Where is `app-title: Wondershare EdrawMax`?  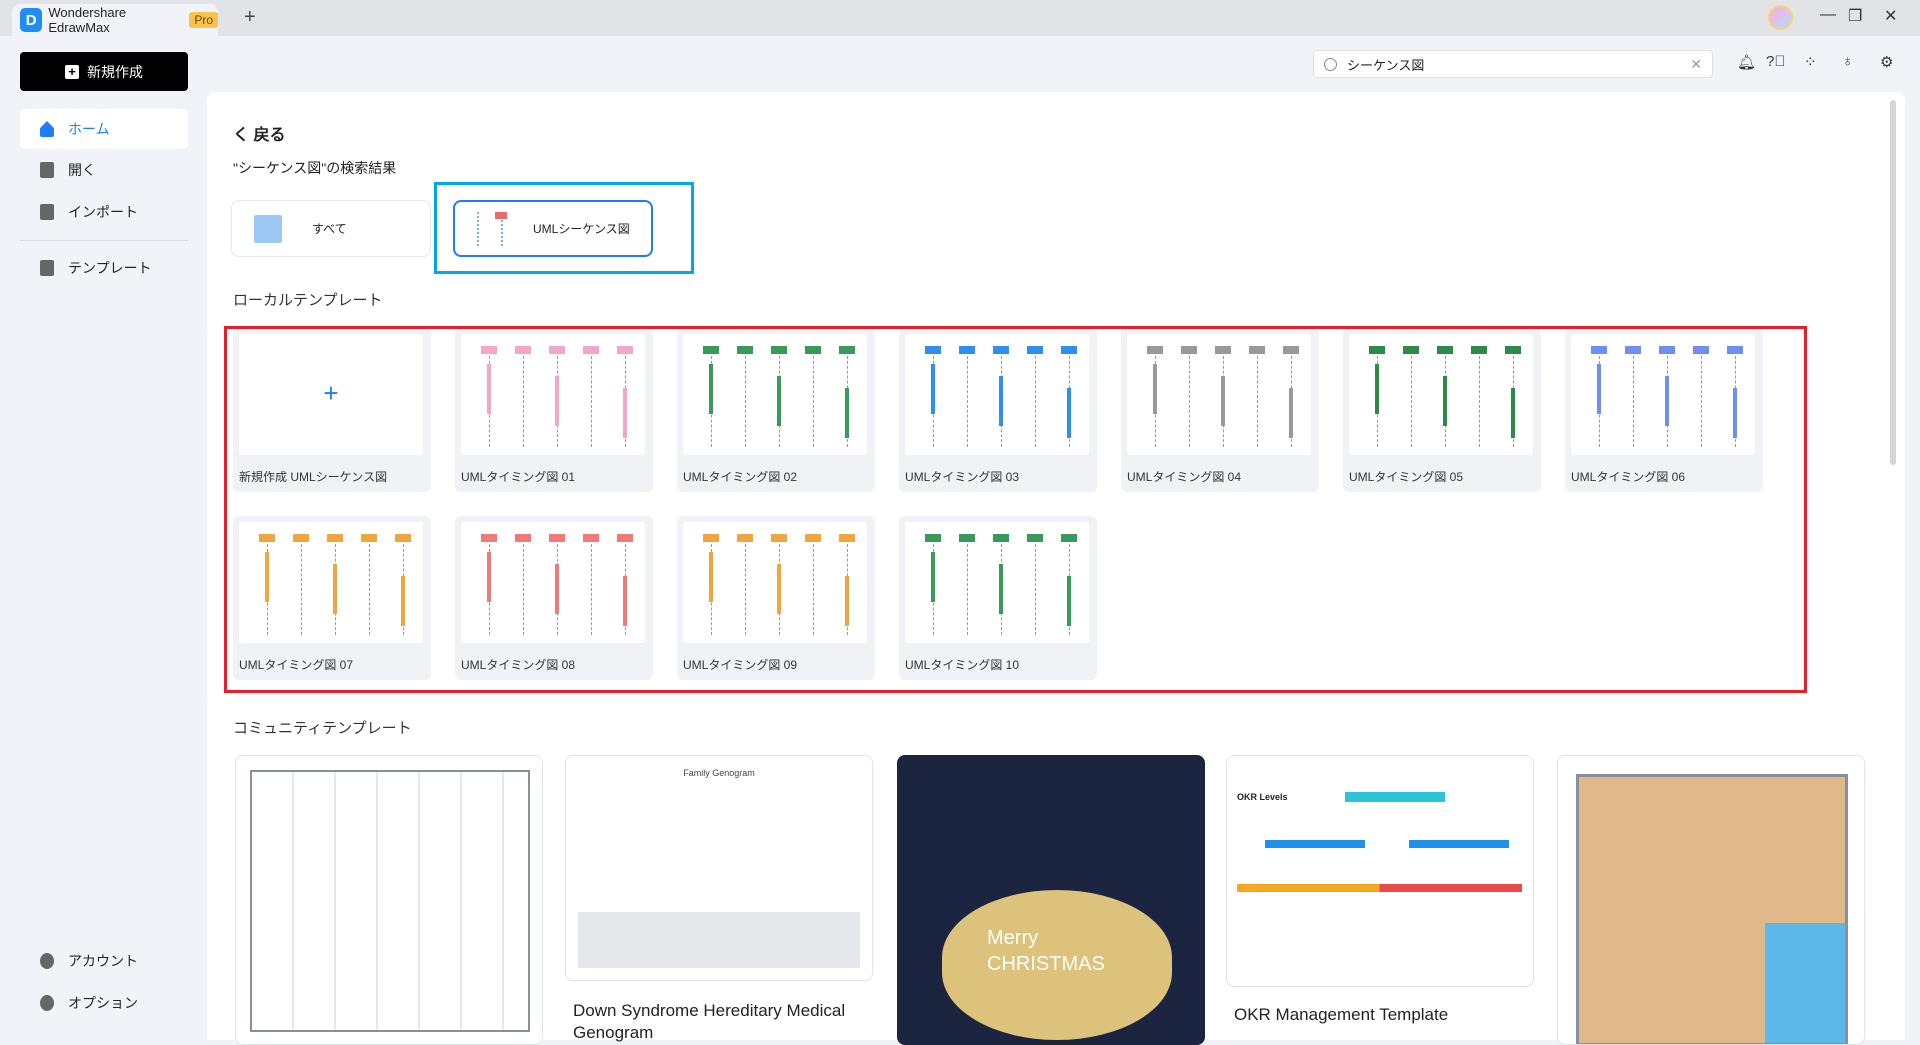
app-title: Wondershare EdrawMax is located at coordinates (87, 20).